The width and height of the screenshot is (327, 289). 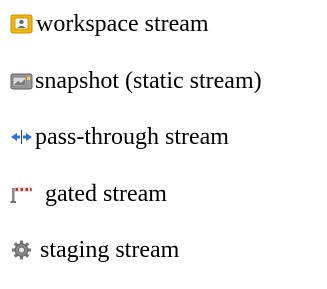 What do you see at coordinates (106, 194) in the screenshot?
I see `legend-item-label: gated stream` at bounding box center [106, 194].